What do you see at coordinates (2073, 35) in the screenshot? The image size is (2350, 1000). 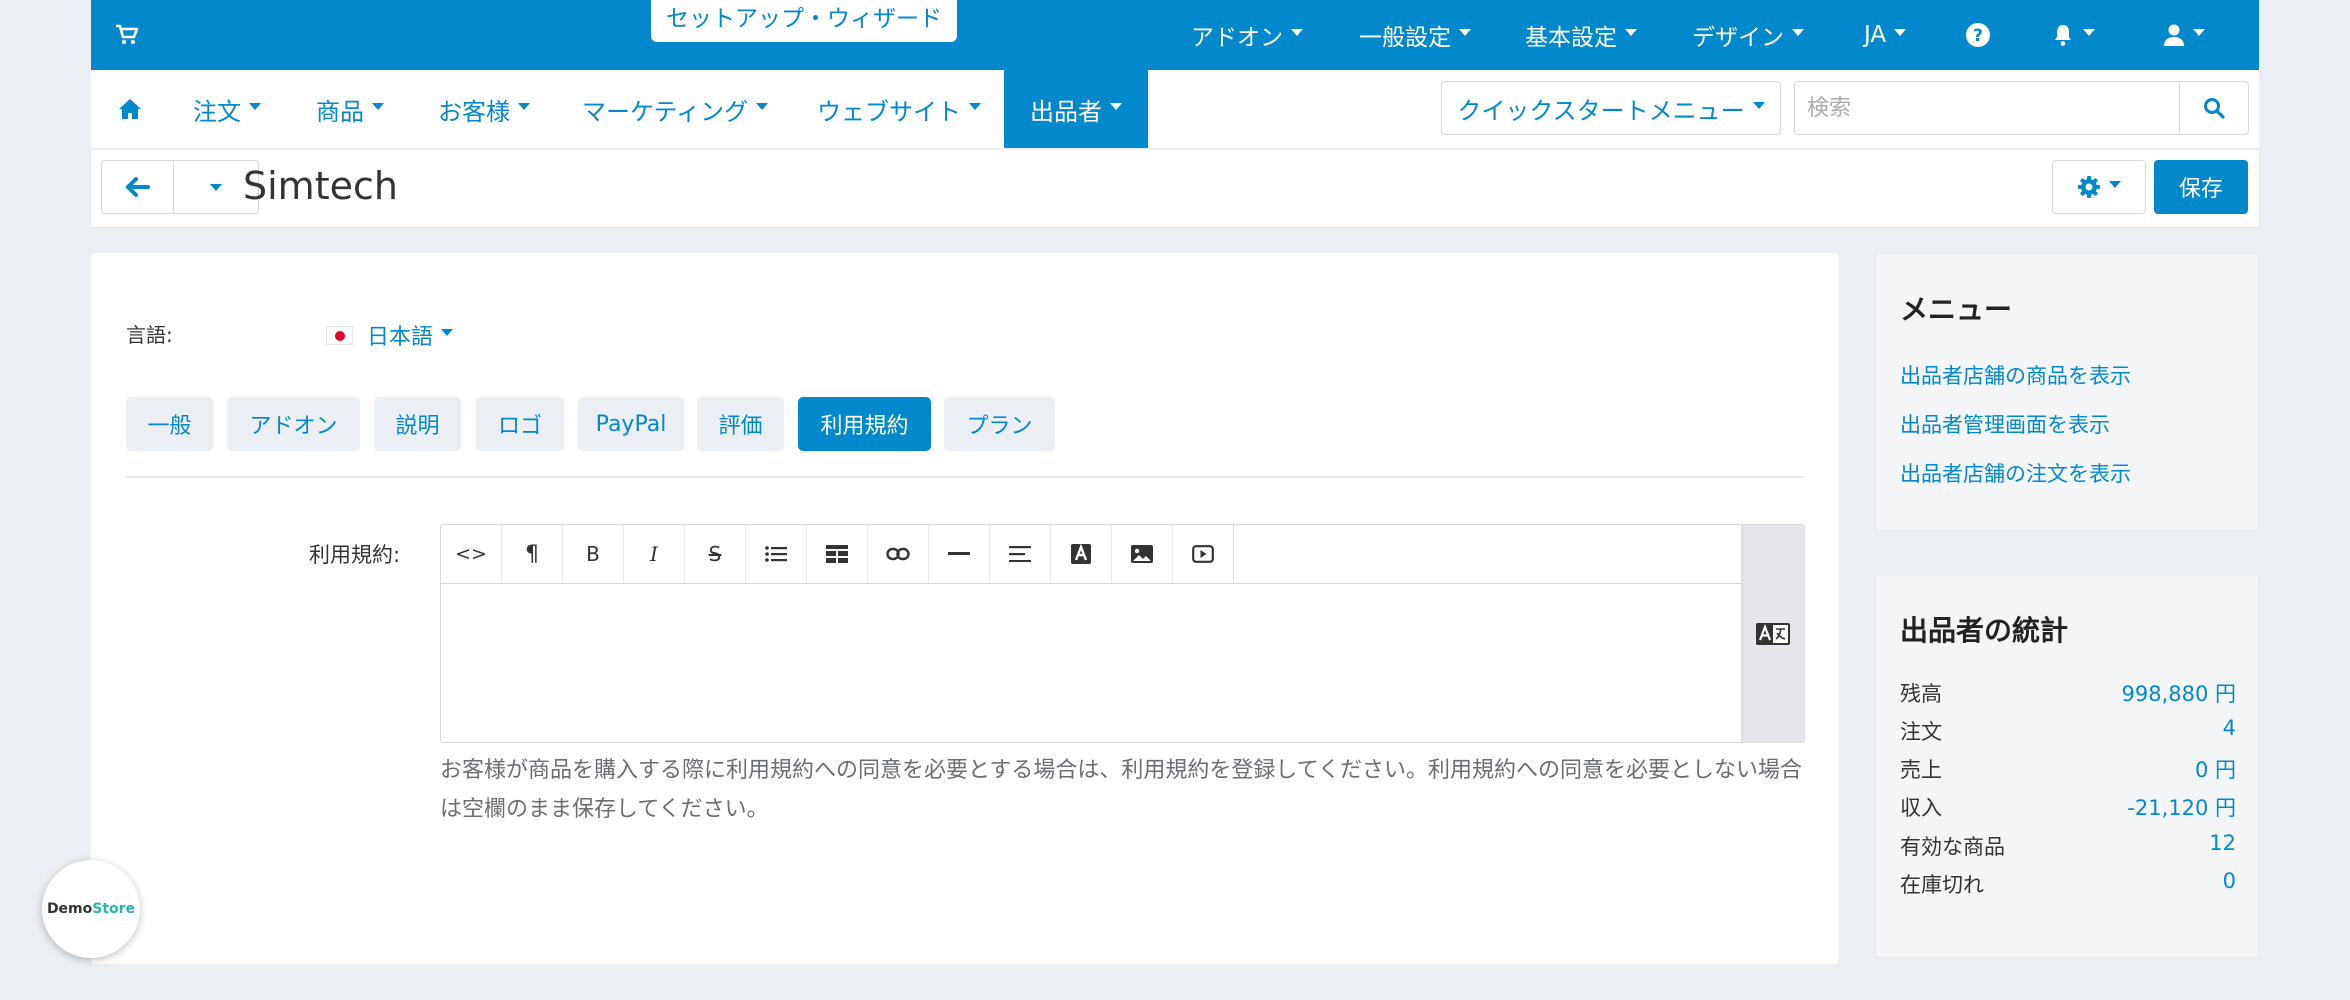 I see `notifications-button` at bounding box center [2073, 35].